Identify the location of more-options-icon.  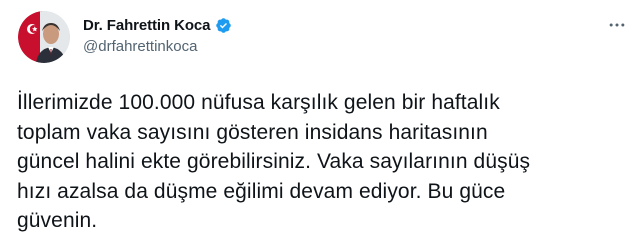
(617, 25).